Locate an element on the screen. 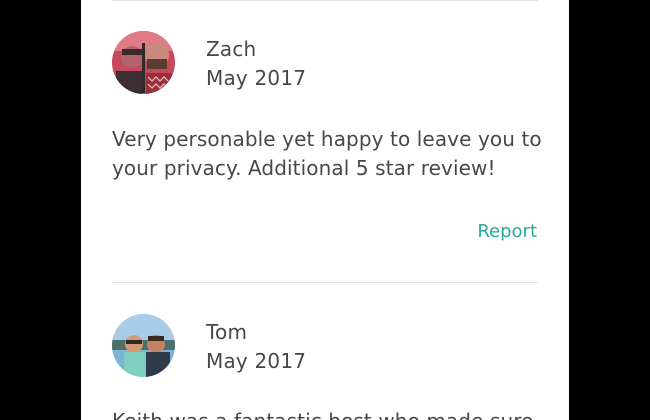 This screenshot has width=650, height=420. reviewer-name: Zach is located at coordinates (231, 49).